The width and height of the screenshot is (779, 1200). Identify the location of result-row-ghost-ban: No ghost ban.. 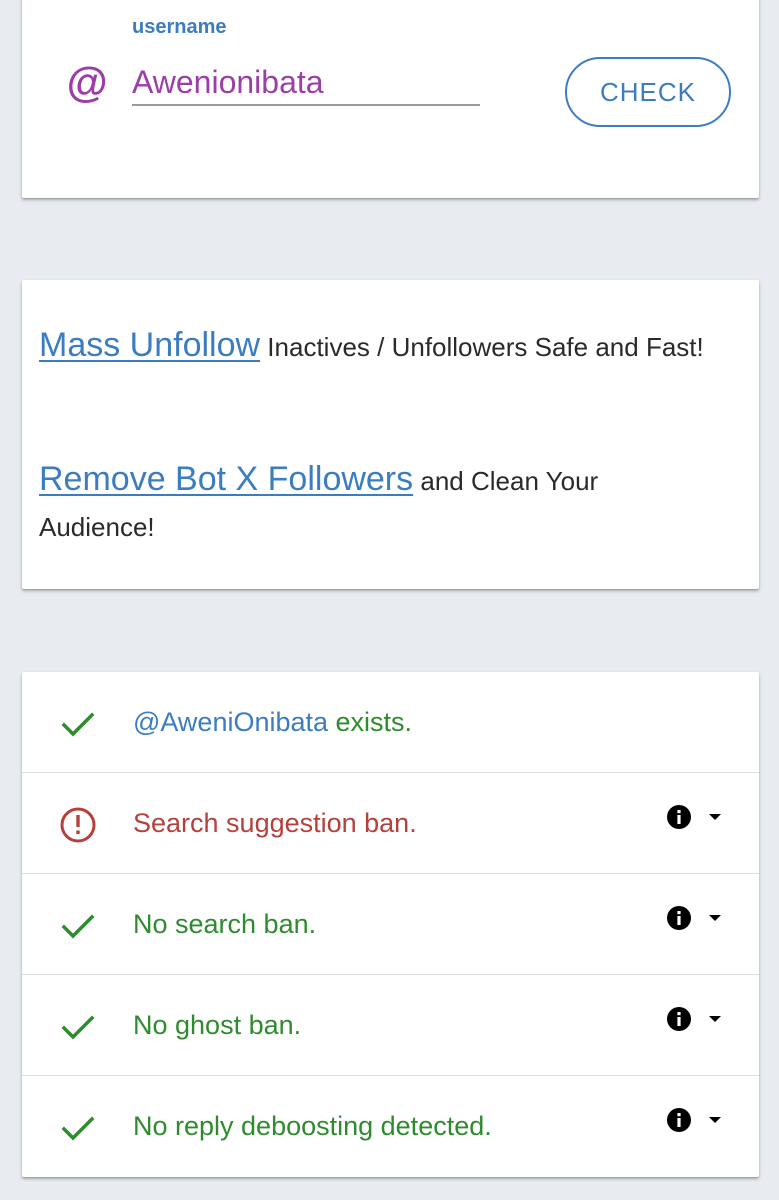
(390, 1025).